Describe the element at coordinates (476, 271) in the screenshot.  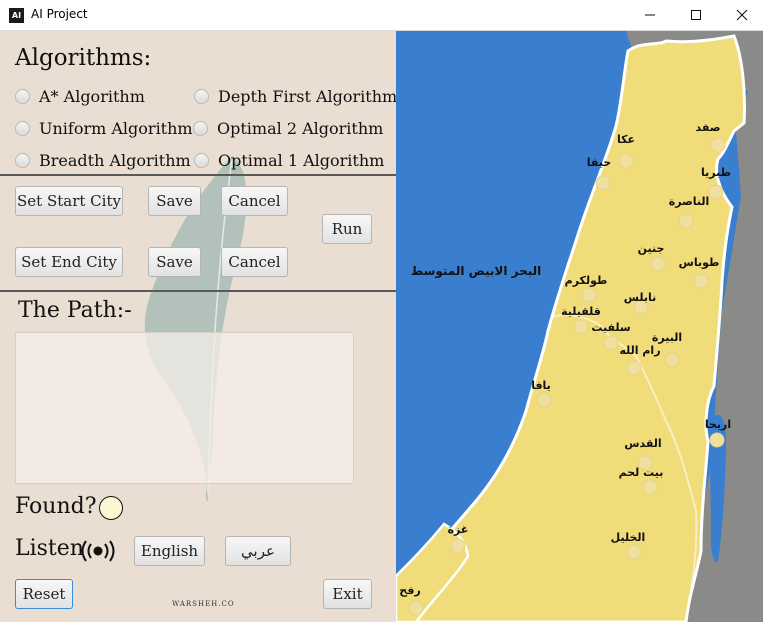
I see `sea-label: البحر الابيض المتوسط` at that location.